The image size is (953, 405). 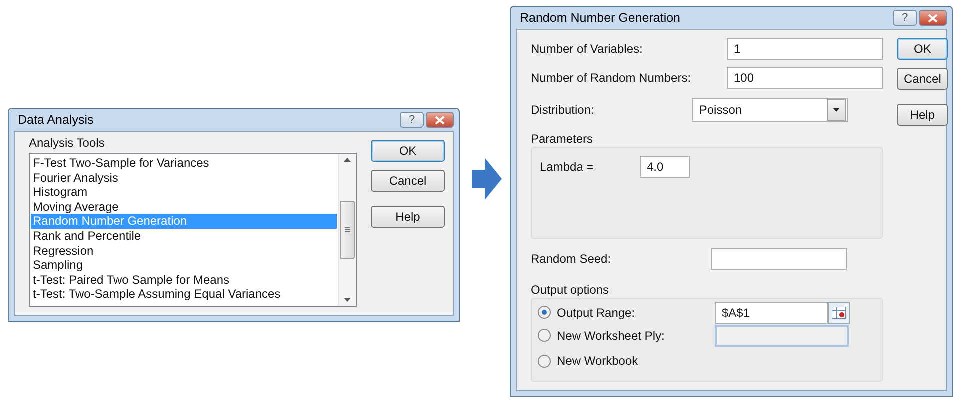 What do you see at coordinates (184, 207) in the screenshot?
I see `list-item: Moving Average` at bounding box center [184, 207].